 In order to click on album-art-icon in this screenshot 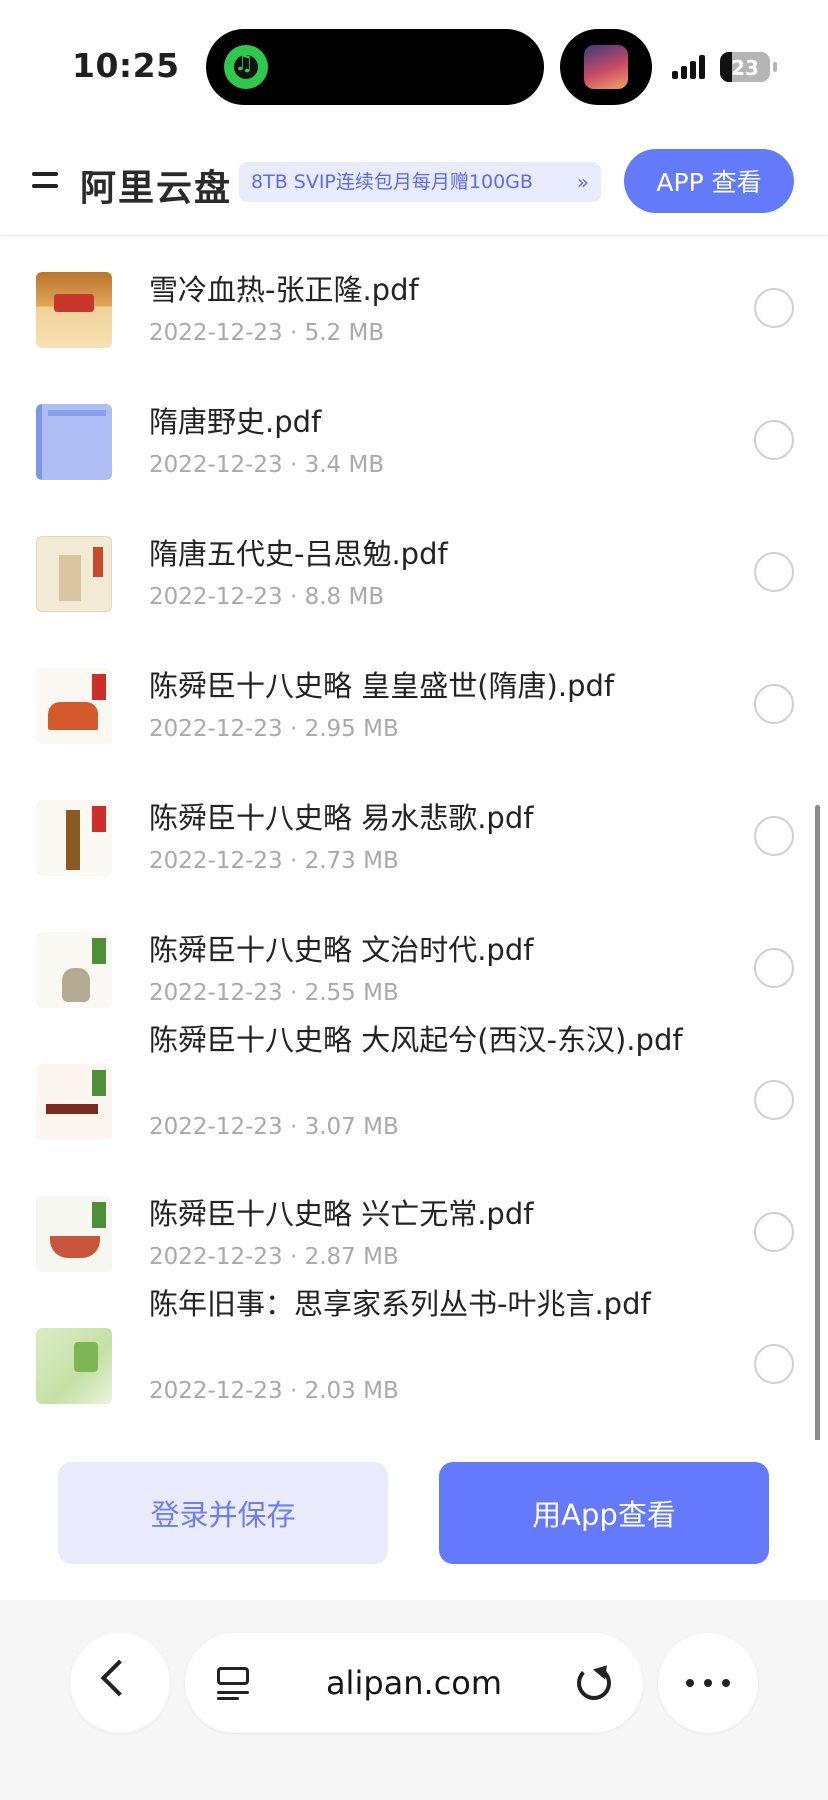, I will do `click(606, 67)`.